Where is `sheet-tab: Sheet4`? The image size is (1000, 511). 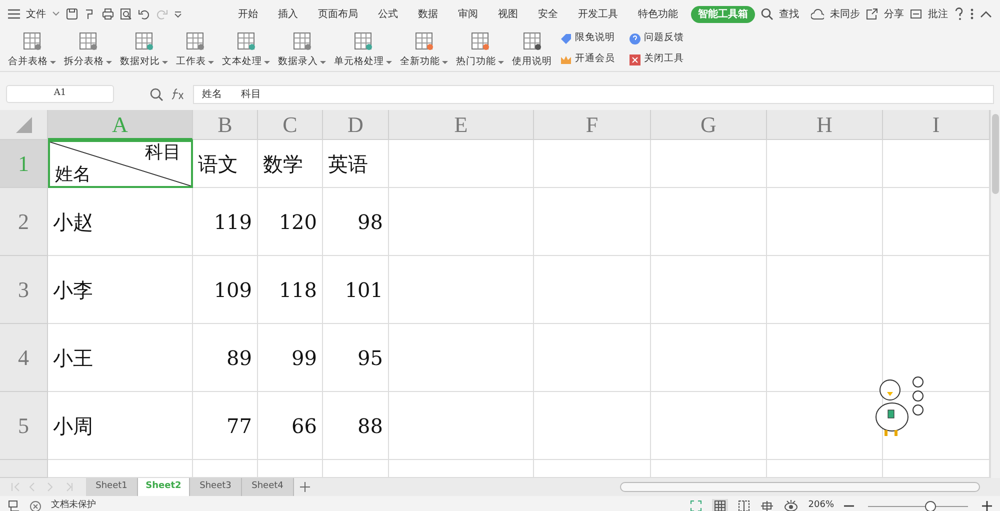 sheet-tab: Sheet4 is located at coordinates (268, 487).